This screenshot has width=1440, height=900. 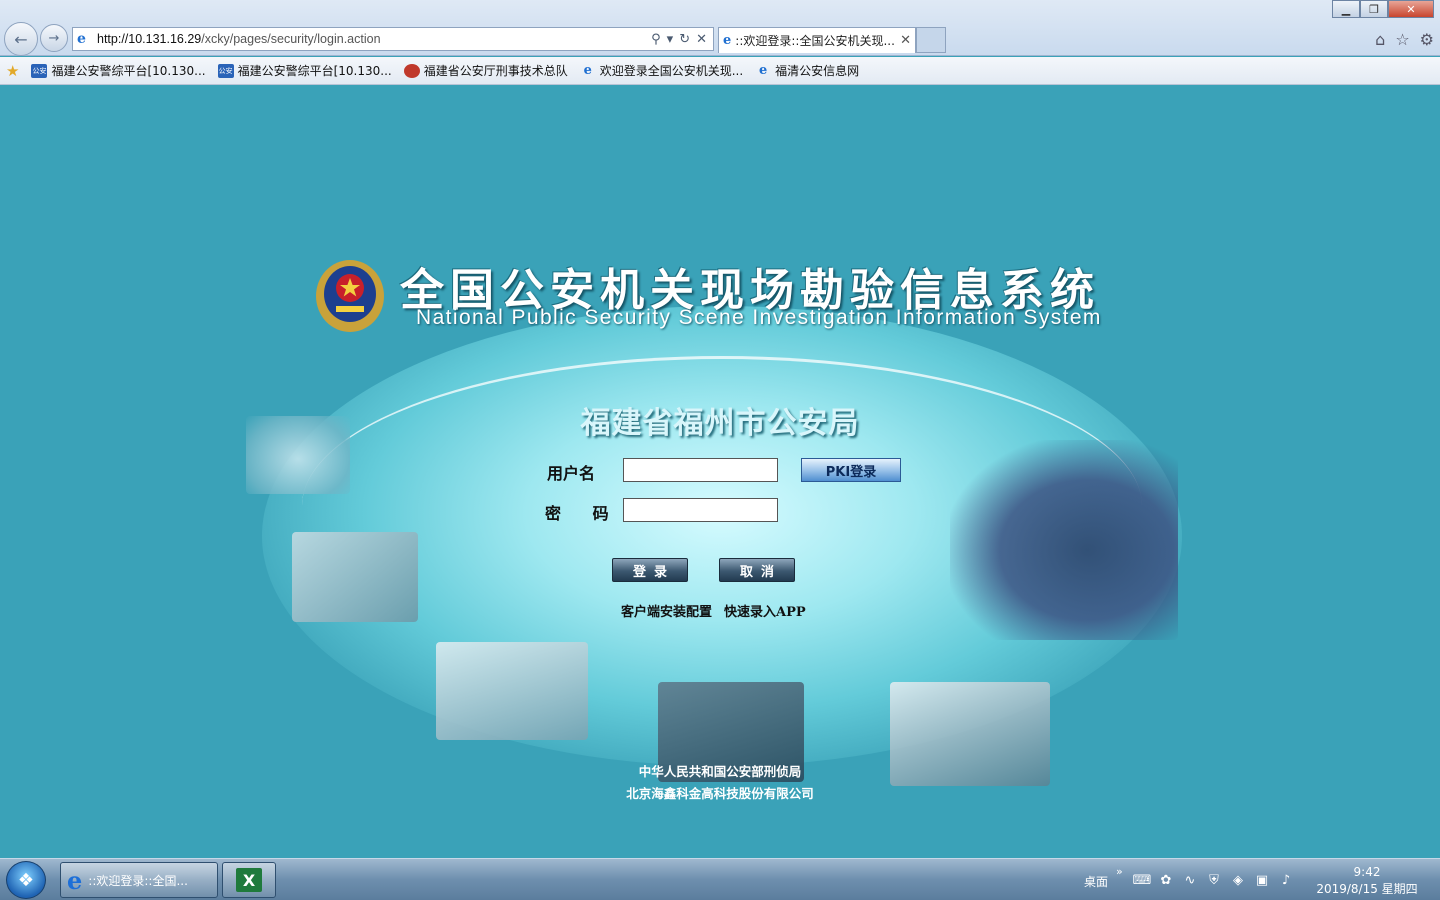 I want to click on fav-item-fuqing: e 福清公安信息网, so click(x=807, y=70).